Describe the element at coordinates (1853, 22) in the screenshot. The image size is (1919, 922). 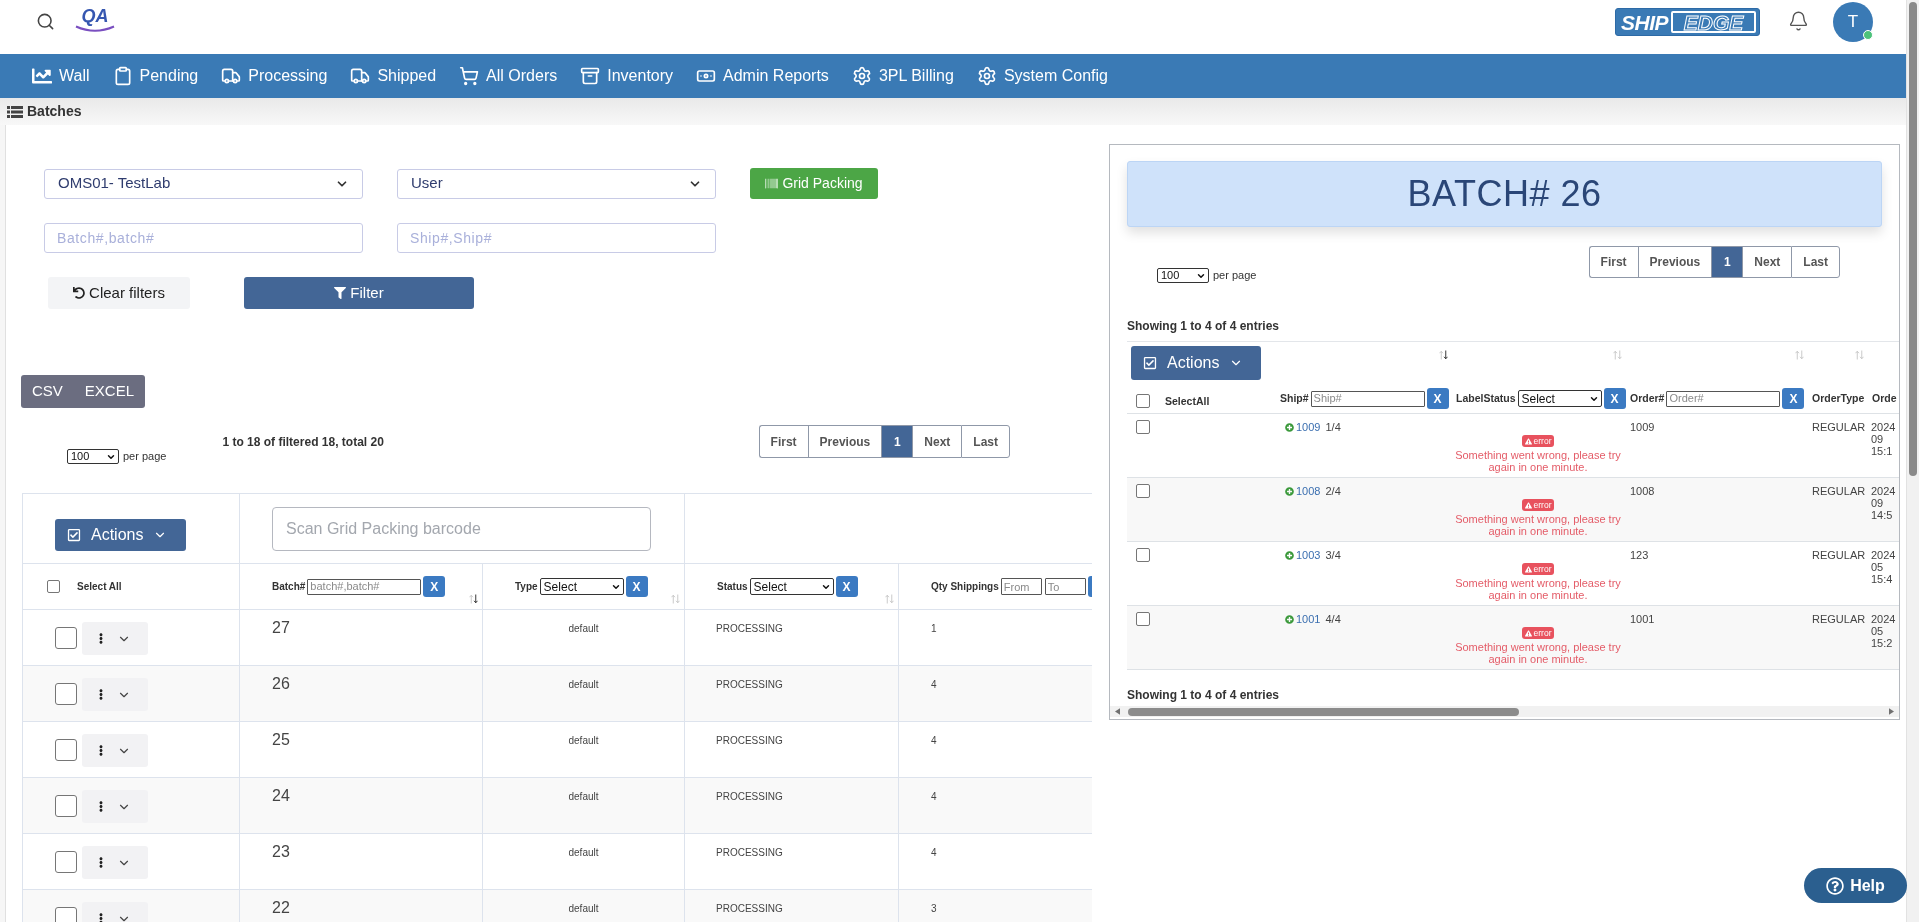
I see `user-avatar: T` at that location.